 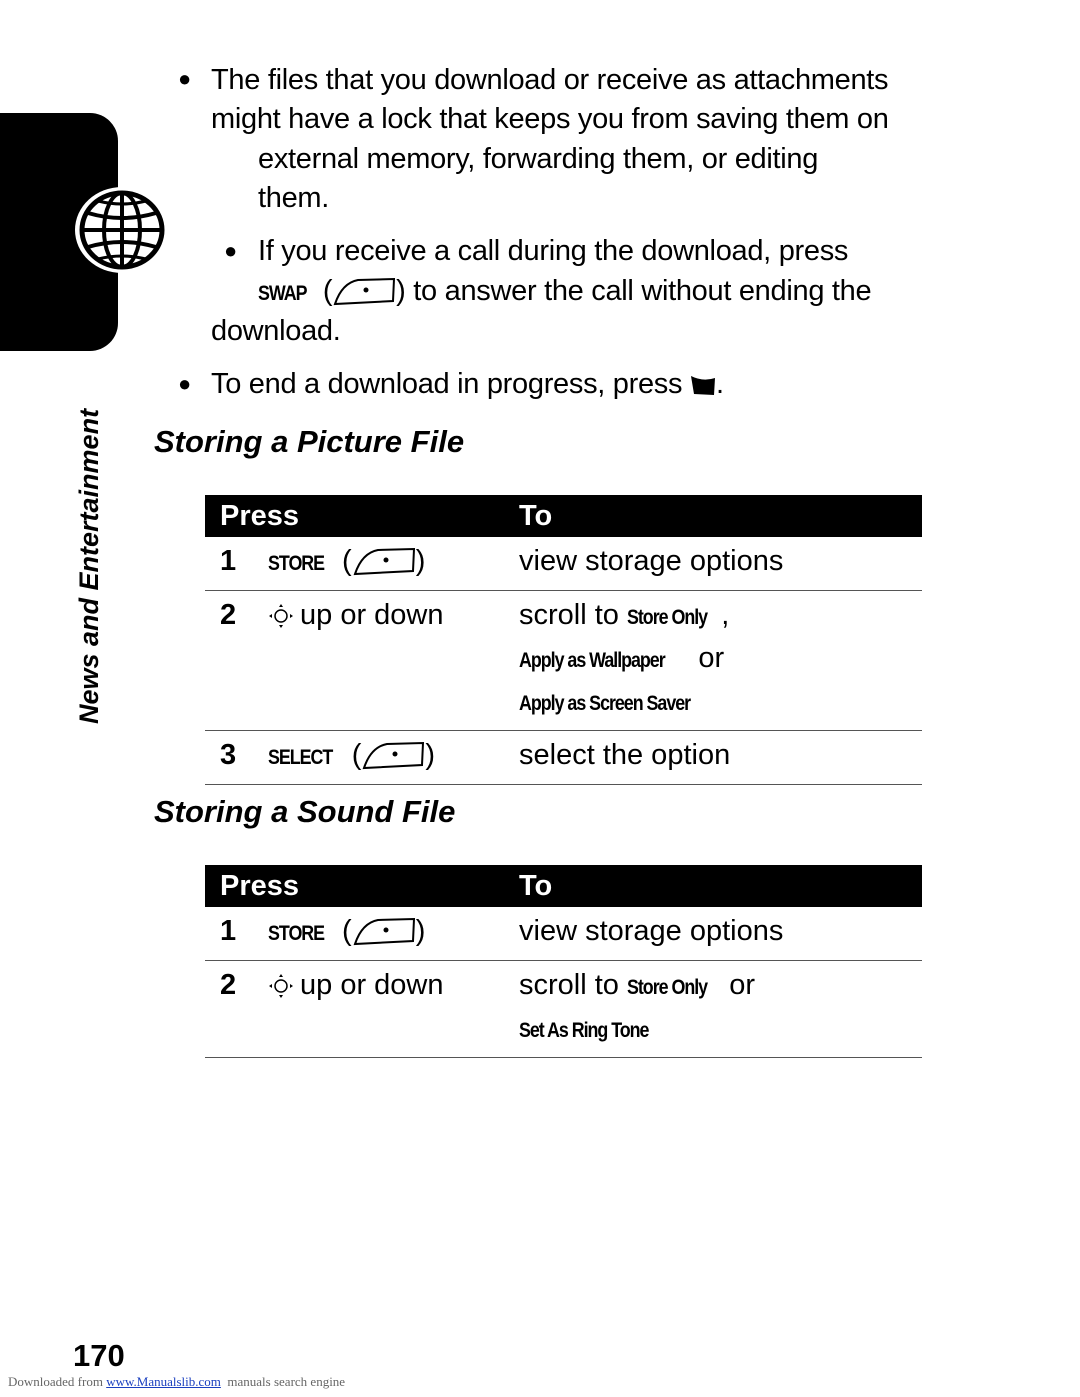 What do you see at coordinates (294, 198) in the screenshot?
I see `bullet-1-line-4: them.` at bounding box center [294, 198].